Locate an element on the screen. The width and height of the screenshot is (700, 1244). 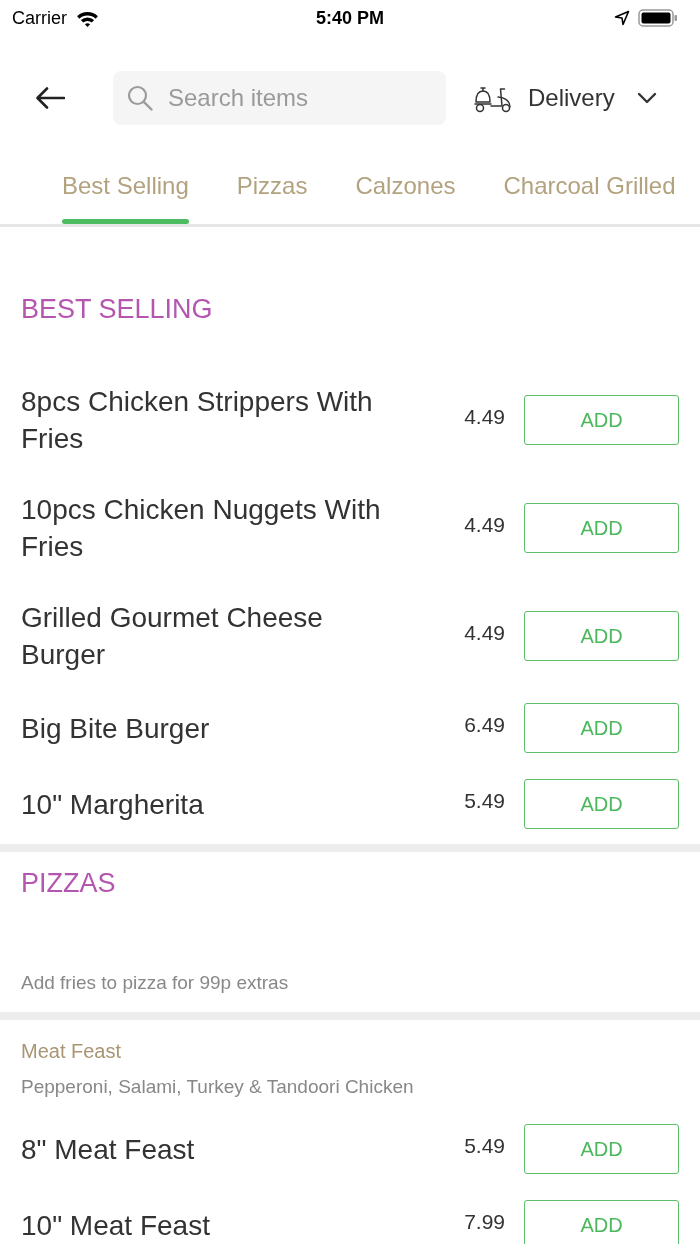
item-name: 8" Meat Feast is located at coordinates (108, 1149).